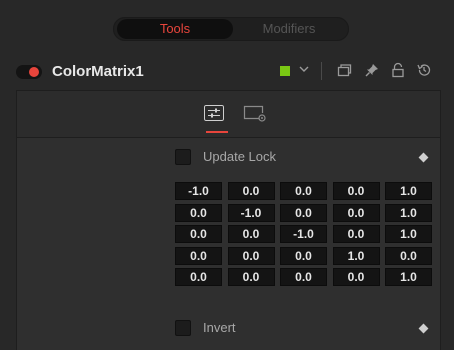 This screenshot has height=350, width=454. I want to click on lock-icon, so click(398, 70).